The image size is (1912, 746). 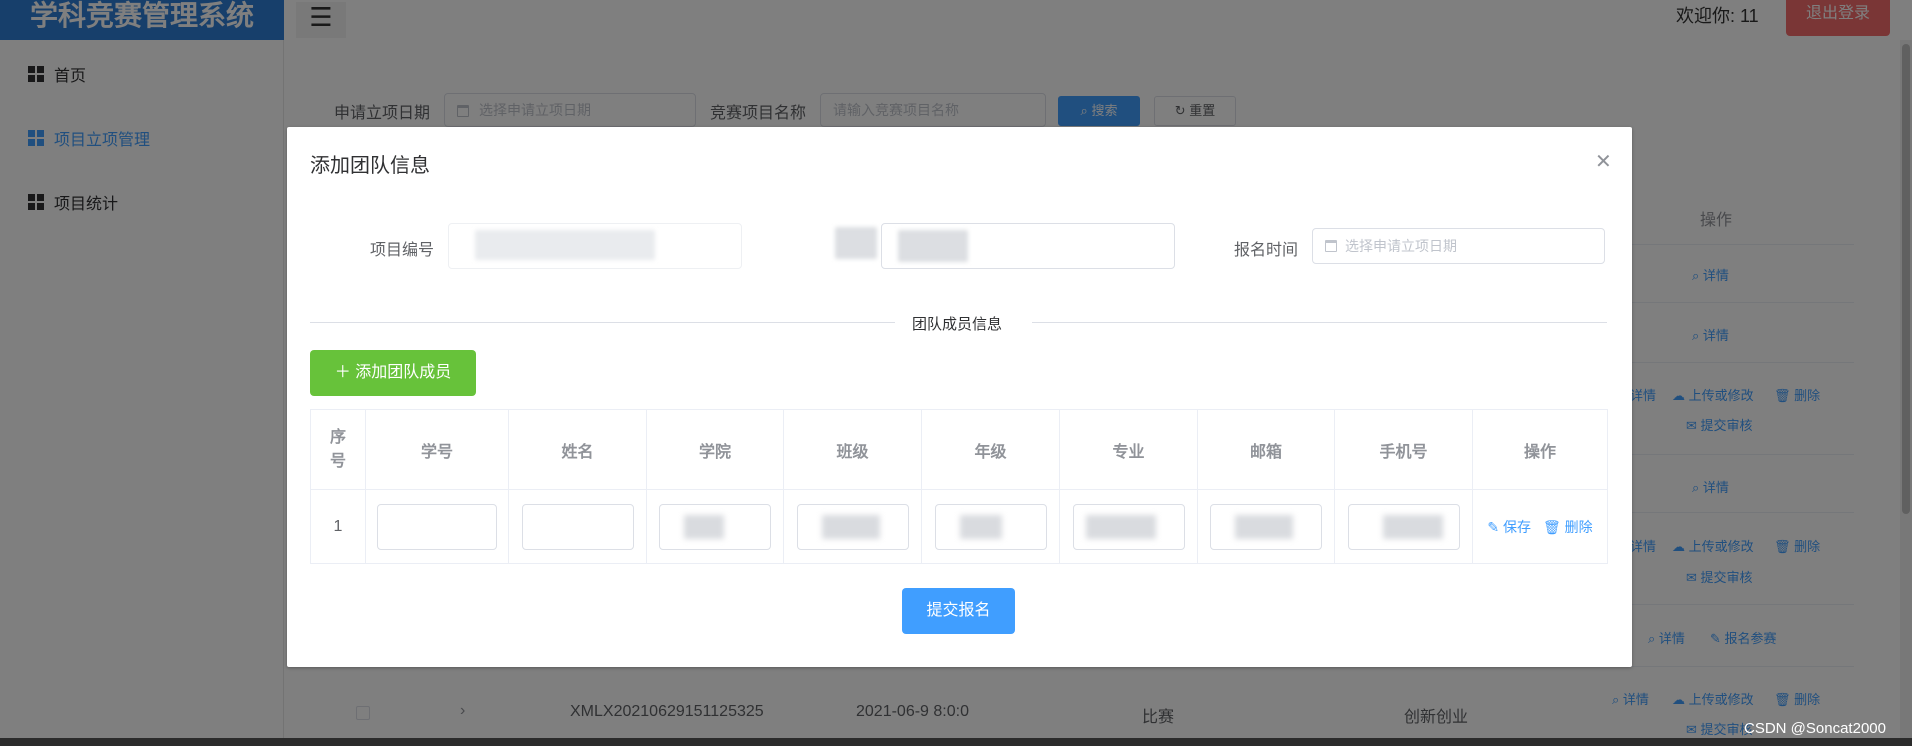 What do you see at coordinates (1403, 449) in the screenshot?
I see `header-phone: 手机号` at bounding box center [1403, 449].